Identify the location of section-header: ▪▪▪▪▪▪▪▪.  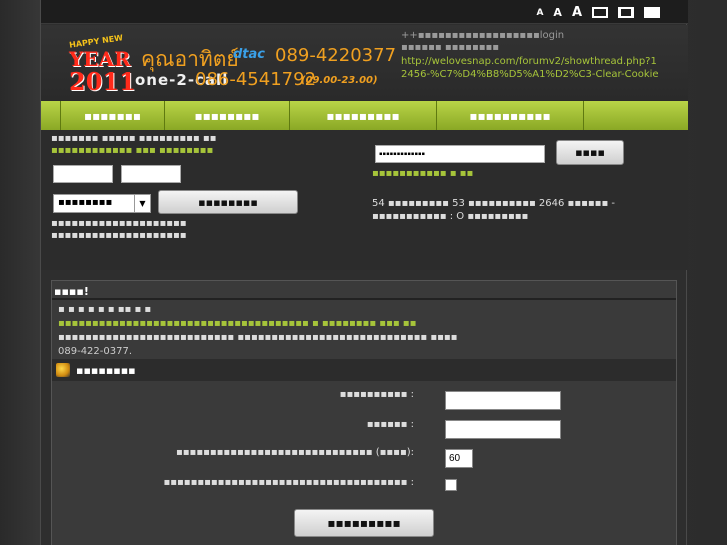
(364, 370).